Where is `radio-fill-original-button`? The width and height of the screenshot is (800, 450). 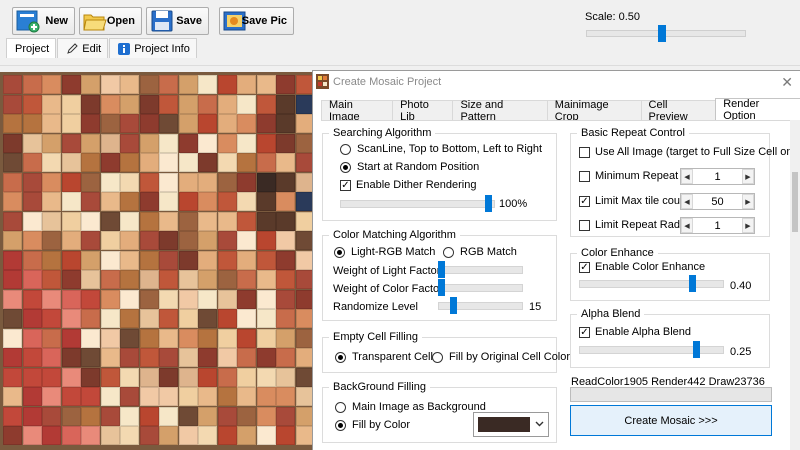
radio-fill-original-button is located at coordinates (437, 357).